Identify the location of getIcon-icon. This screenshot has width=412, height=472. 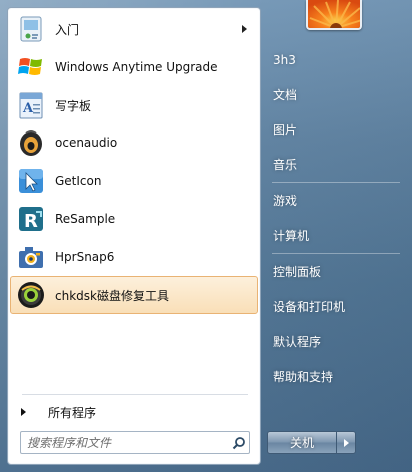
(31, 181).